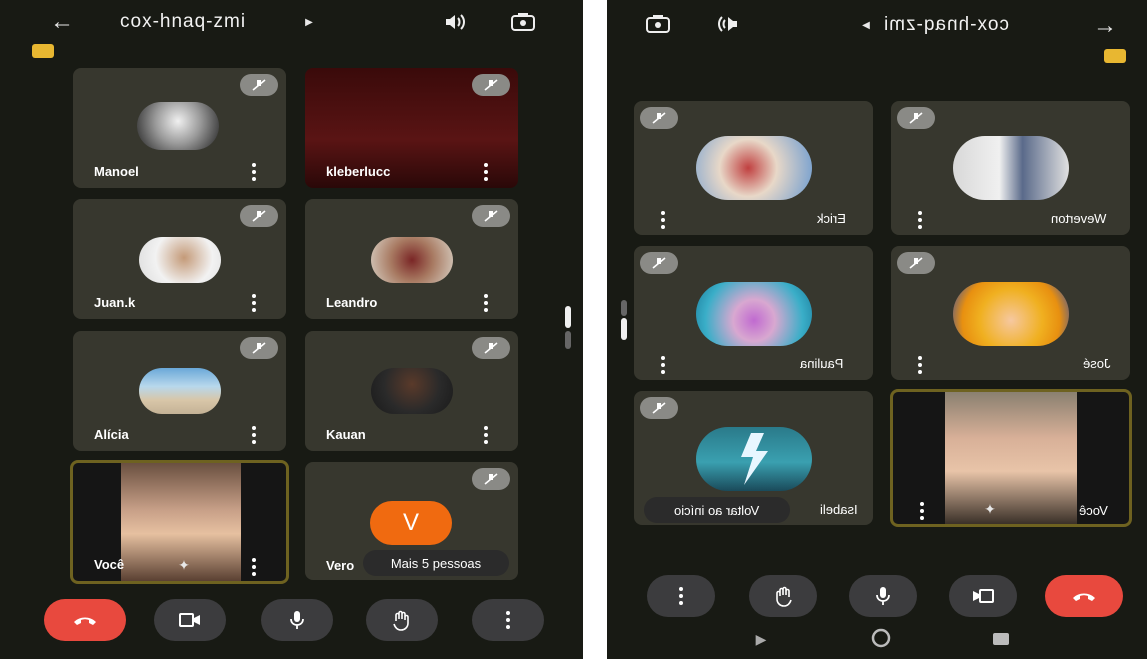 This screenshot has height=659, width=1147. I want to click on participant-tile: kleberlucc, so click(411, 128).